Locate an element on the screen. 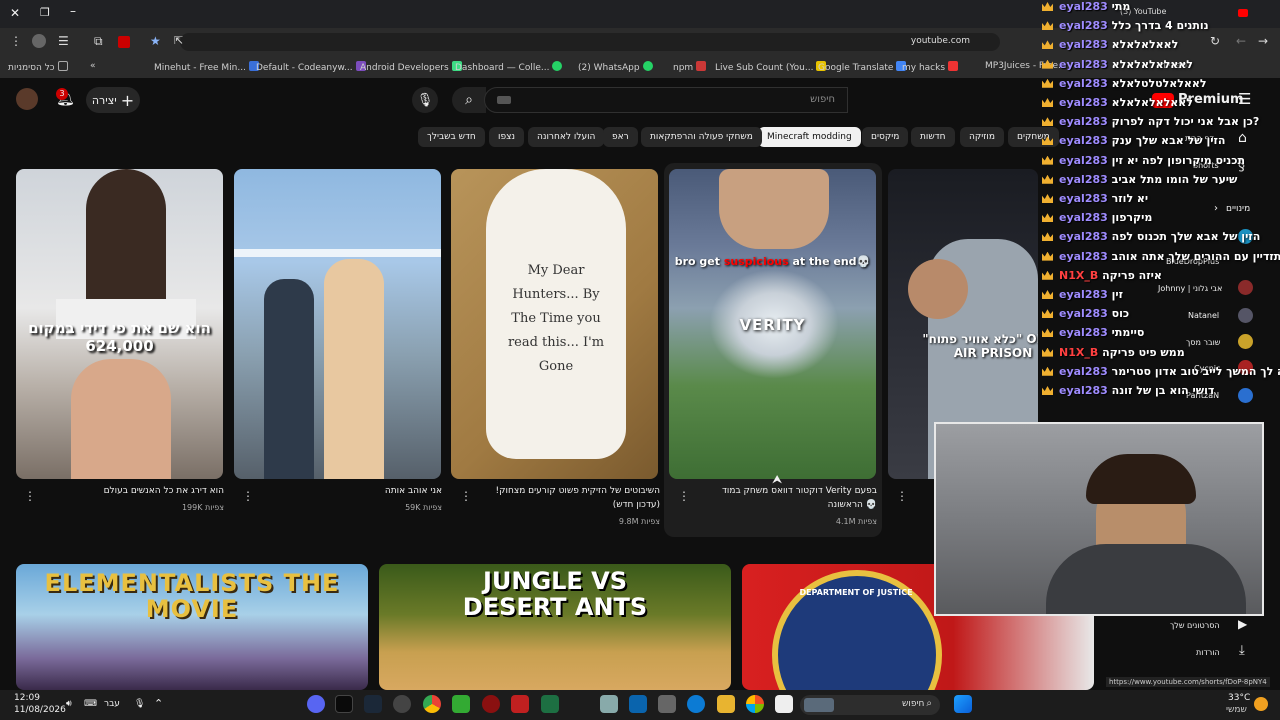  search-button: ⌕ is located at coordinates (469, 100).